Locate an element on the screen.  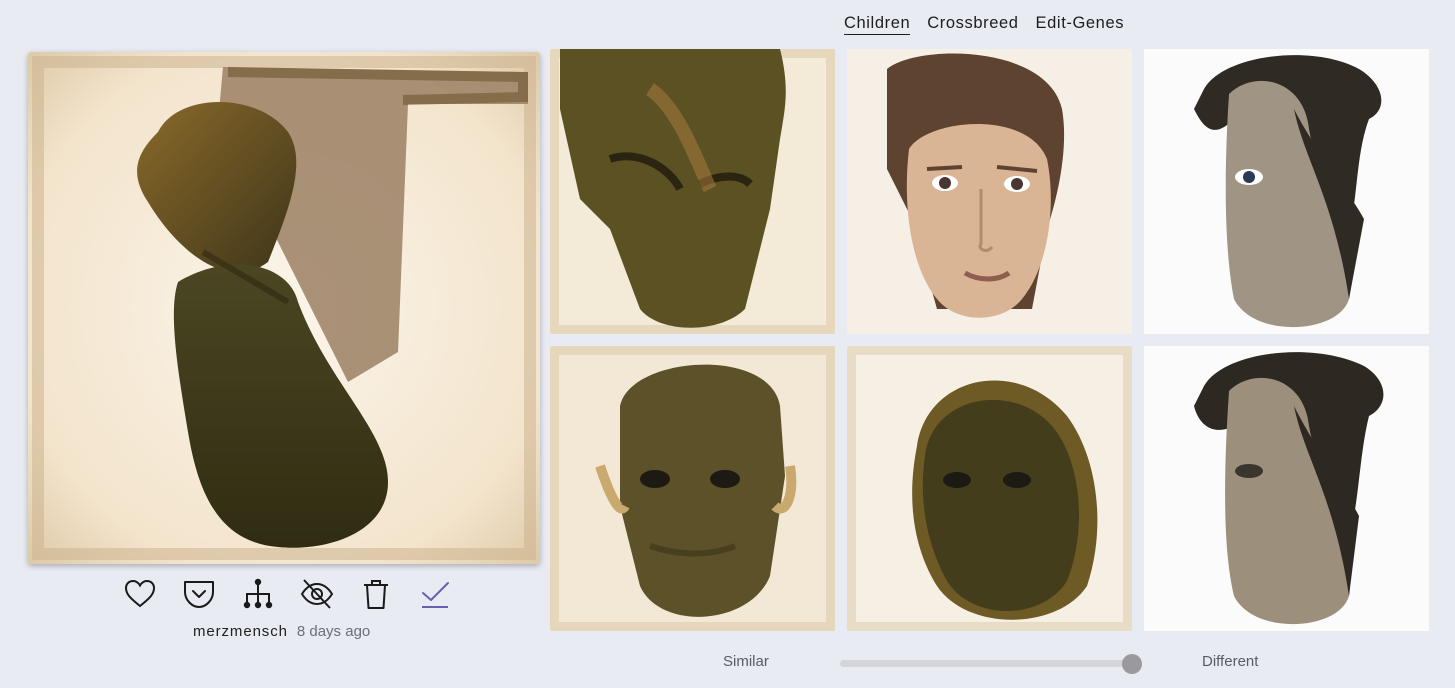
trash-icon is located at coordinates (376, 594).